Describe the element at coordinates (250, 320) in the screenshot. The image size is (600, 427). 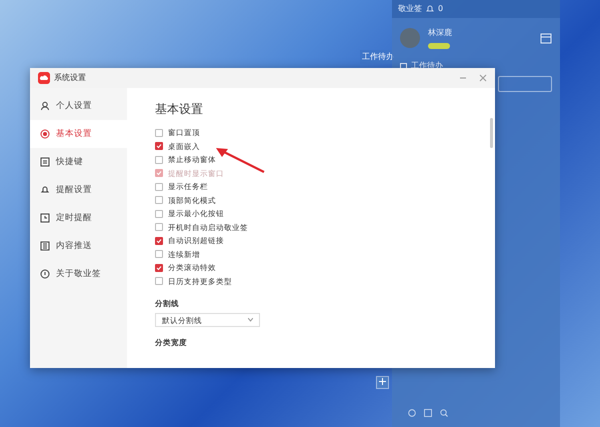
I see `chevron-down-icon` at that location.